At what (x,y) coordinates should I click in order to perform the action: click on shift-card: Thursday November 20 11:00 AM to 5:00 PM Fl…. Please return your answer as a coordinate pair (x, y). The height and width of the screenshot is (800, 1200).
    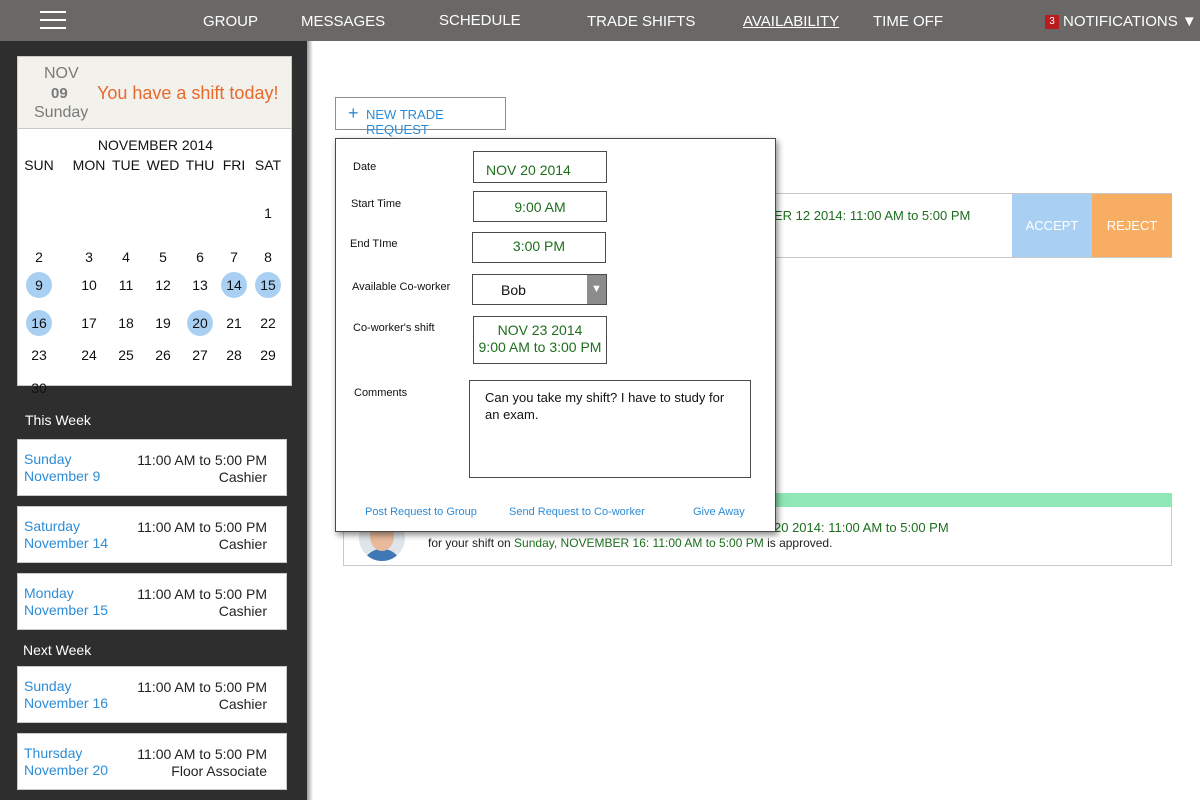
    Looking at the image, I should click on (152, 761).